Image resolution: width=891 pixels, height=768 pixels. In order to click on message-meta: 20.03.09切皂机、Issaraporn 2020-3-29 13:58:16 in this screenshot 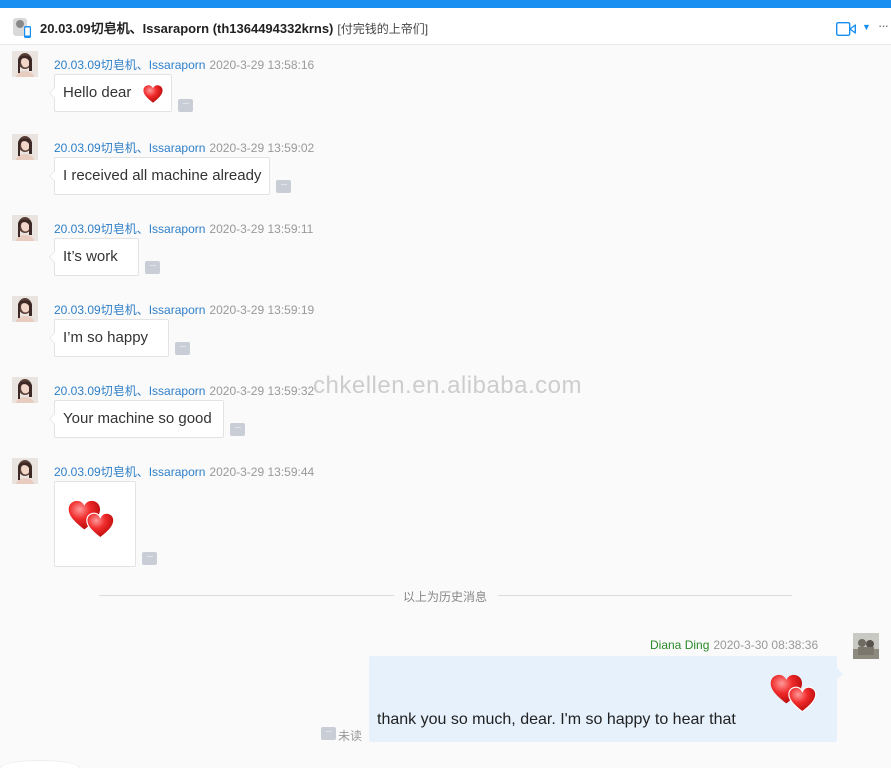, I will do `click(184, 64)`.